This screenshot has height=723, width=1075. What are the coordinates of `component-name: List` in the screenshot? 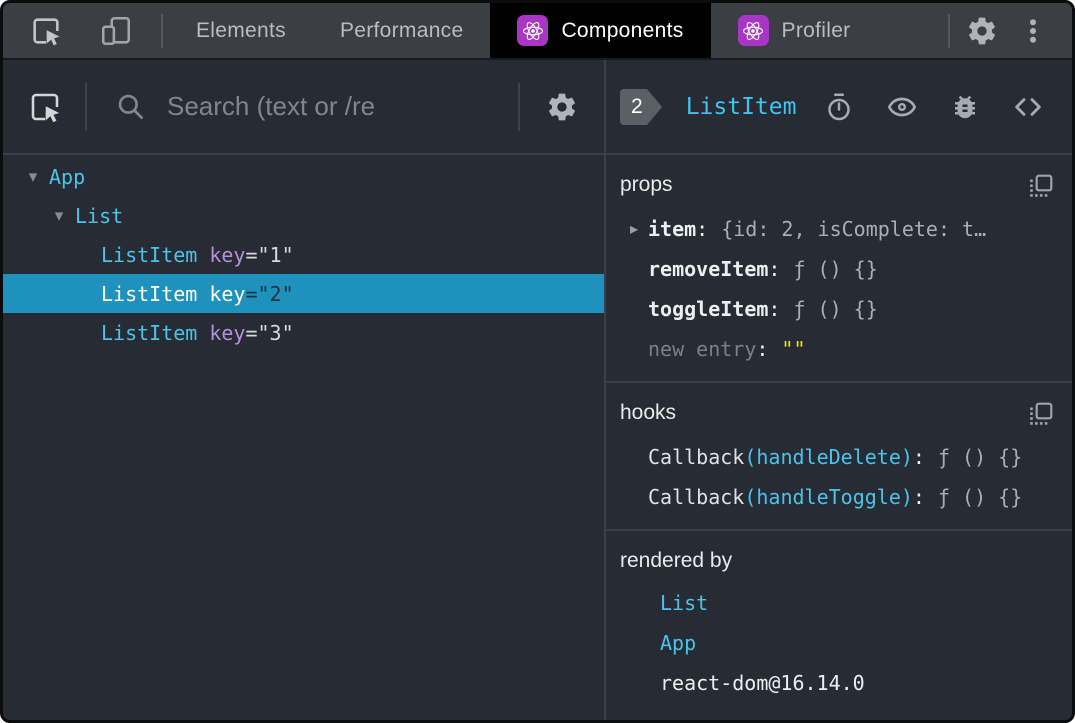 It's located at (99, 215).